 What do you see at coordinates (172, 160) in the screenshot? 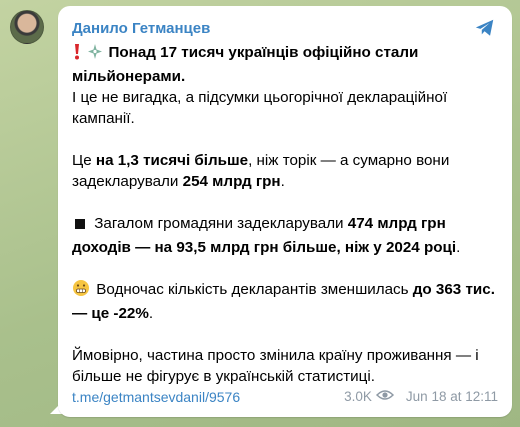
I see `p2-bold-b: на 1,3 тисячі більше` at bounding box center [172, 160].